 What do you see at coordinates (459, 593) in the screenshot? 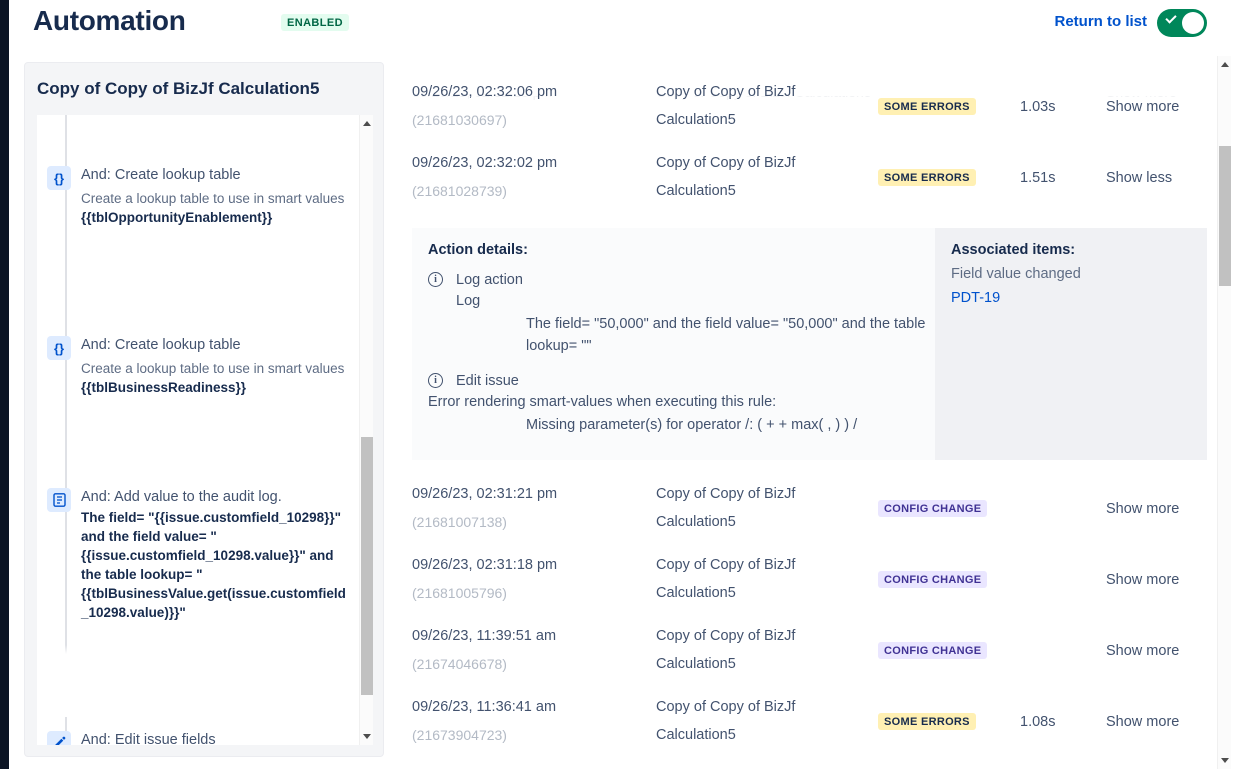
I see `audit-row-id: (21681005796)` at bounding box center [459, 593].